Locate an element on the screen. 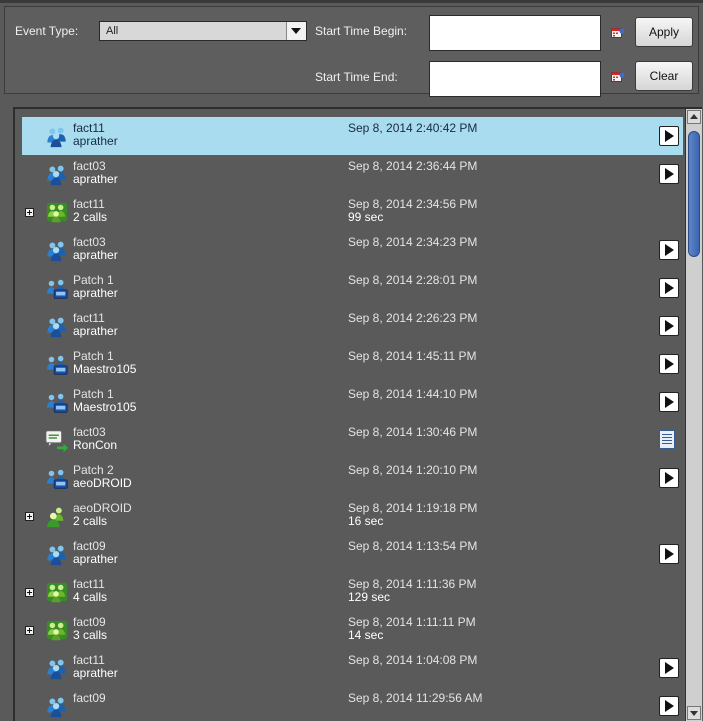 Image resolution: width=703 pixels, height=721 pixels. event-start-time: Sep 8, 2014 1:44:10 PM is located at coordinates (413, 394).